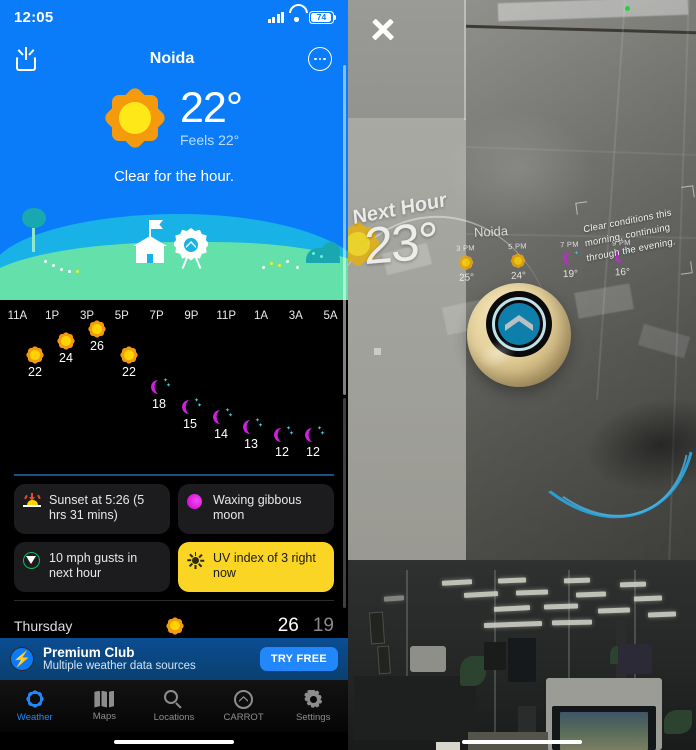 Image resolution: width=696 pixels, height=750 pixels. I want to click on current-temp-block: 22° Feels 22°, so click(211, 116).